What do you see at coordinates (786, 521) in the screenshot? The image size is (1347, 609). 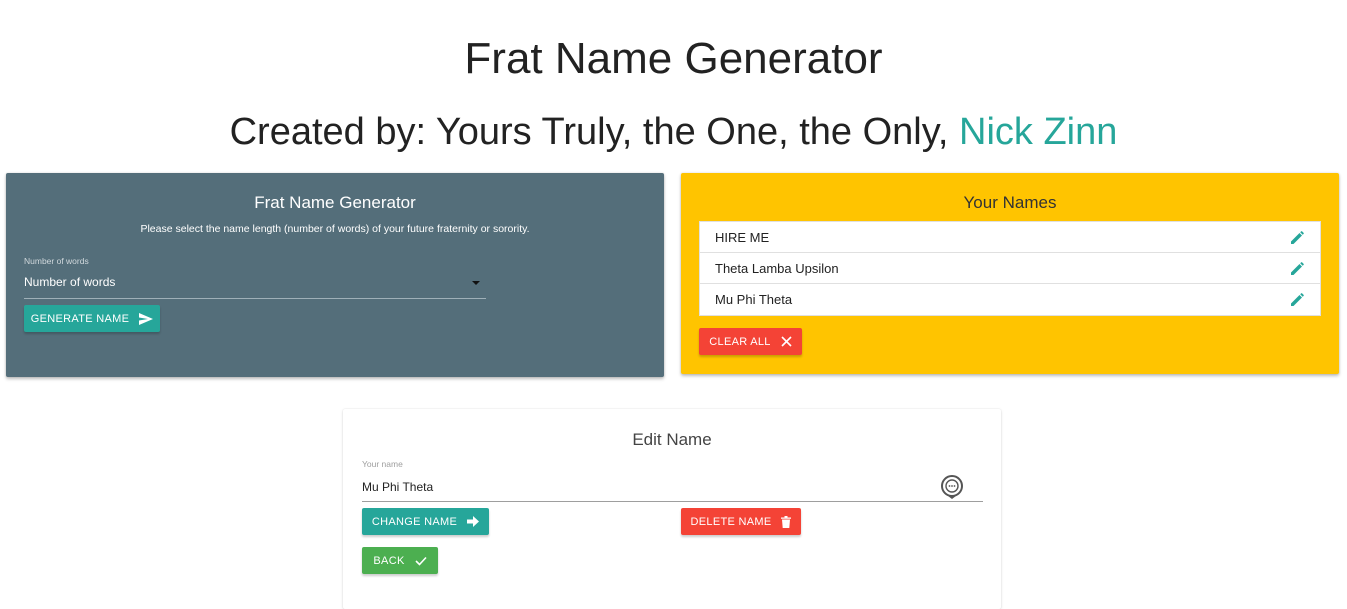 I see `trash-icon` at bounding box center [786, 521].